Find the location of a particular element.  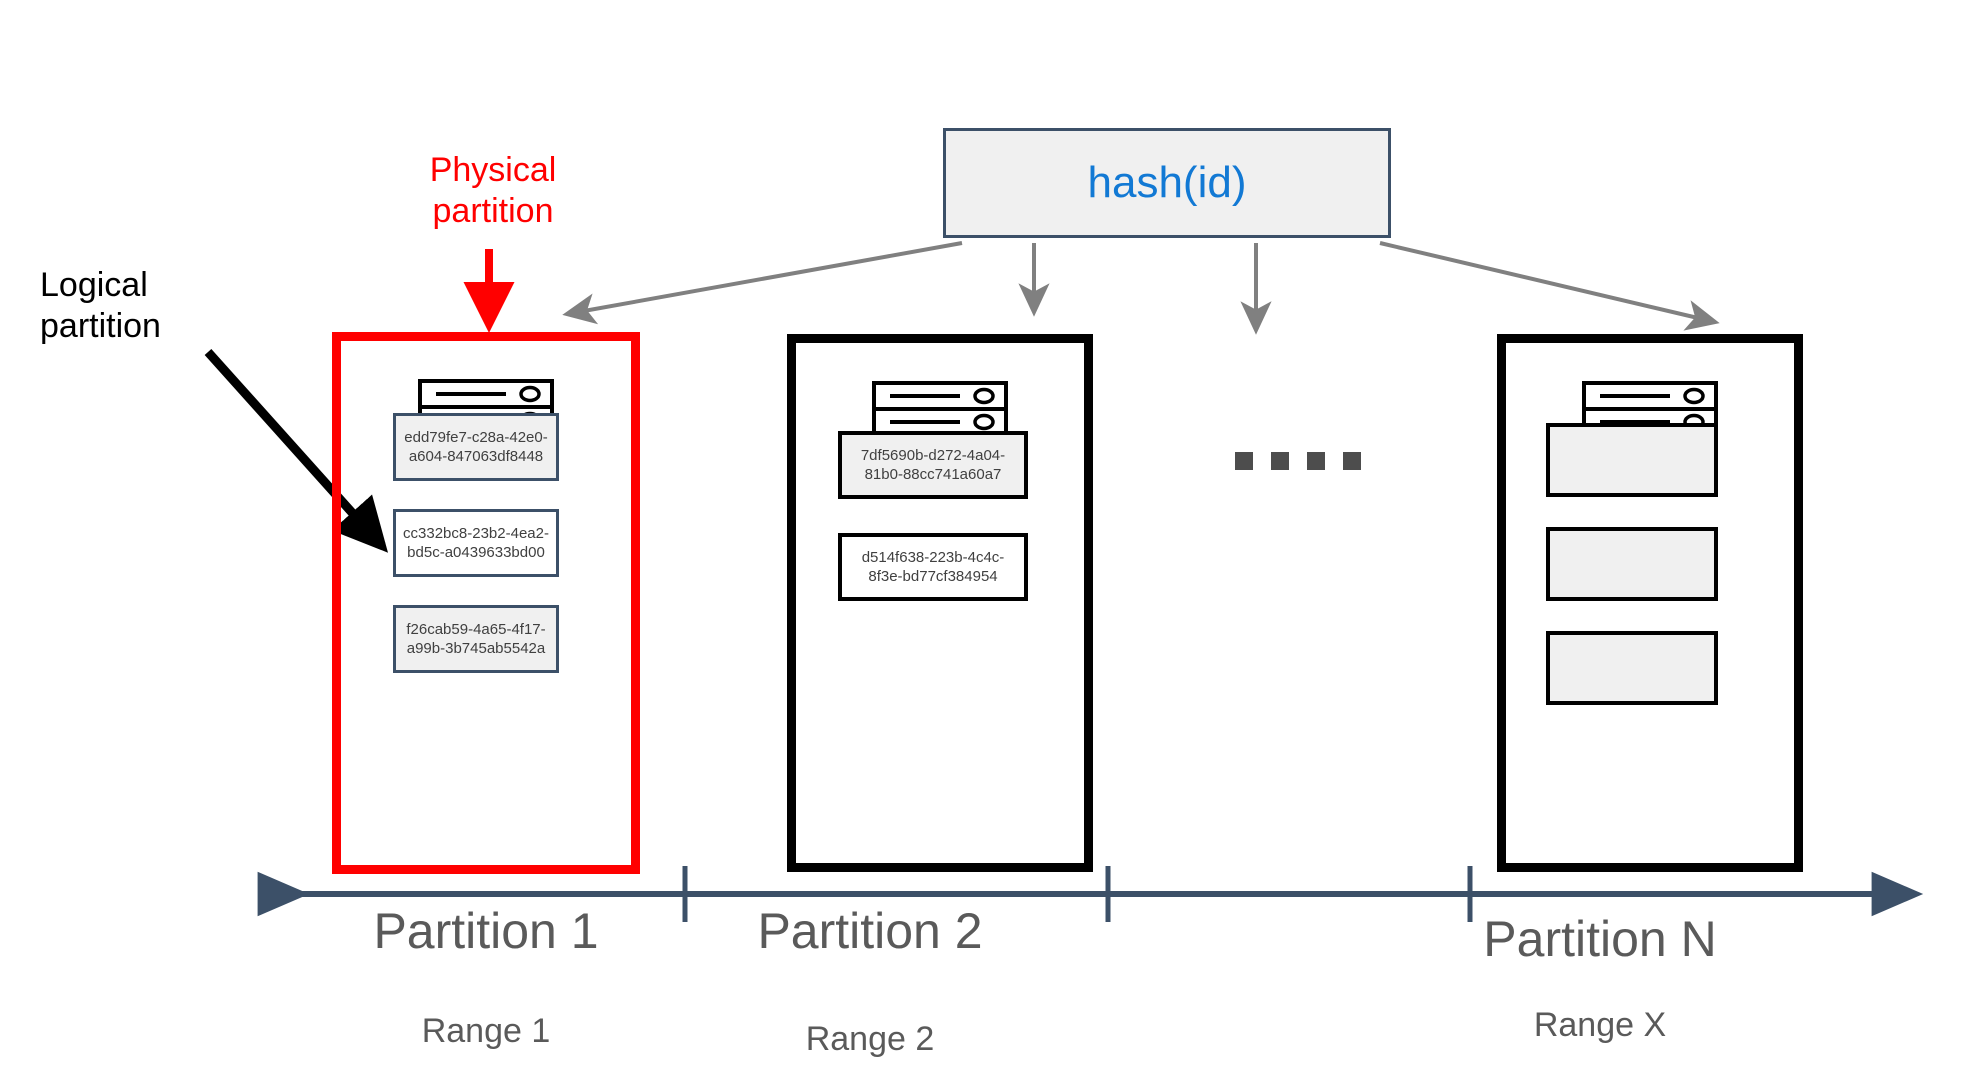

hash-function-box: hash(id) is located at coordinates (1167, 183).